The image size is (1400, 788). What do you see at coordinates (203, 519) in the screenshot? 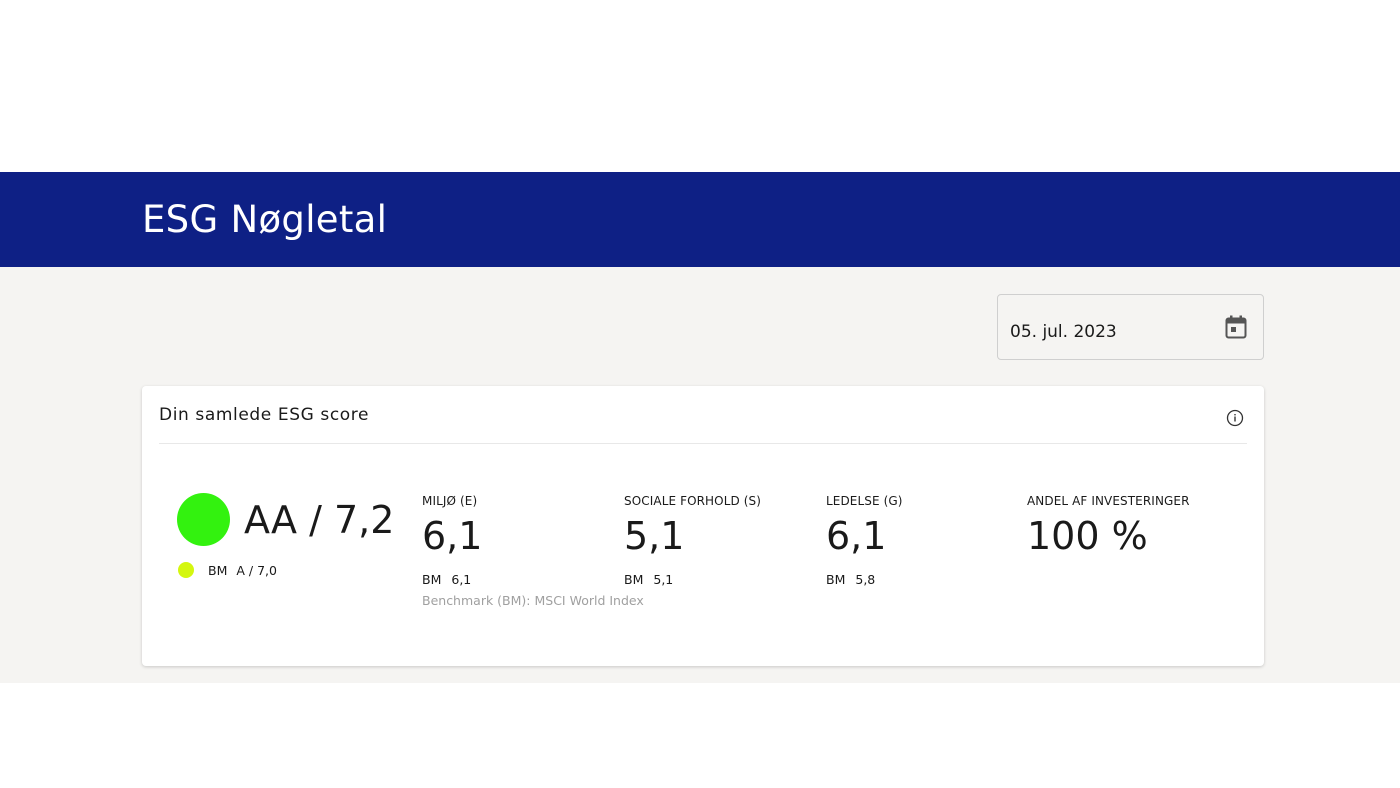
I see `overall-rating-indicator` at bounding box center [203, 519].